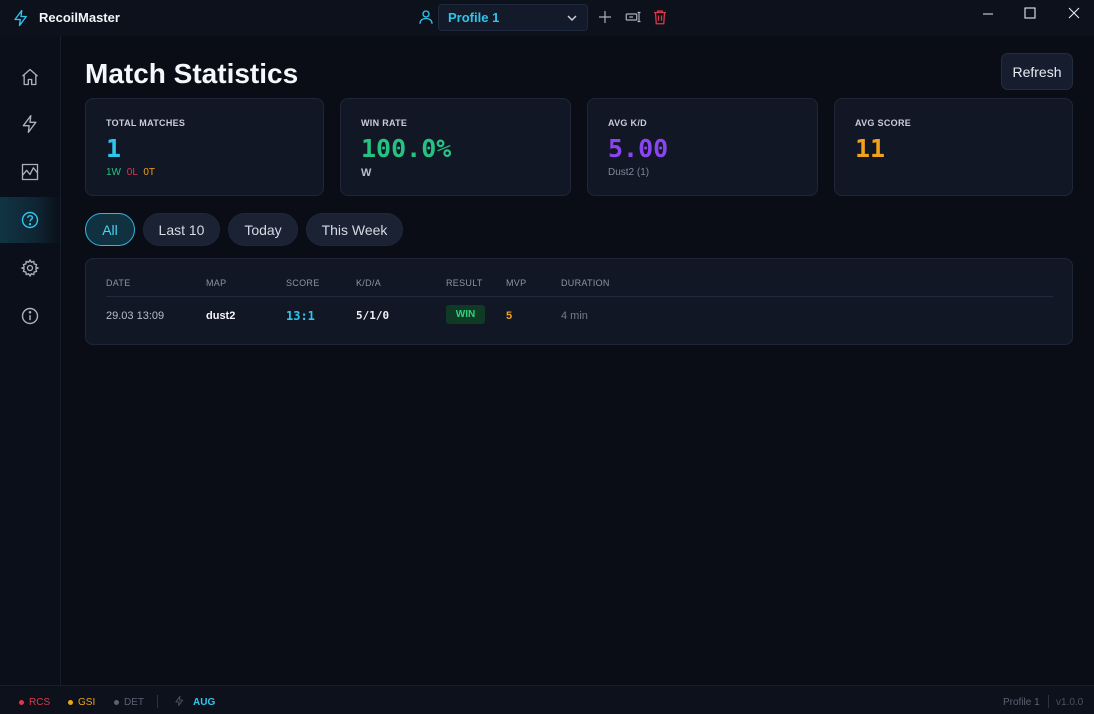 This screenshot has height=714, width=1094. I want to click on gsi-status-dot, so click(70, 702).